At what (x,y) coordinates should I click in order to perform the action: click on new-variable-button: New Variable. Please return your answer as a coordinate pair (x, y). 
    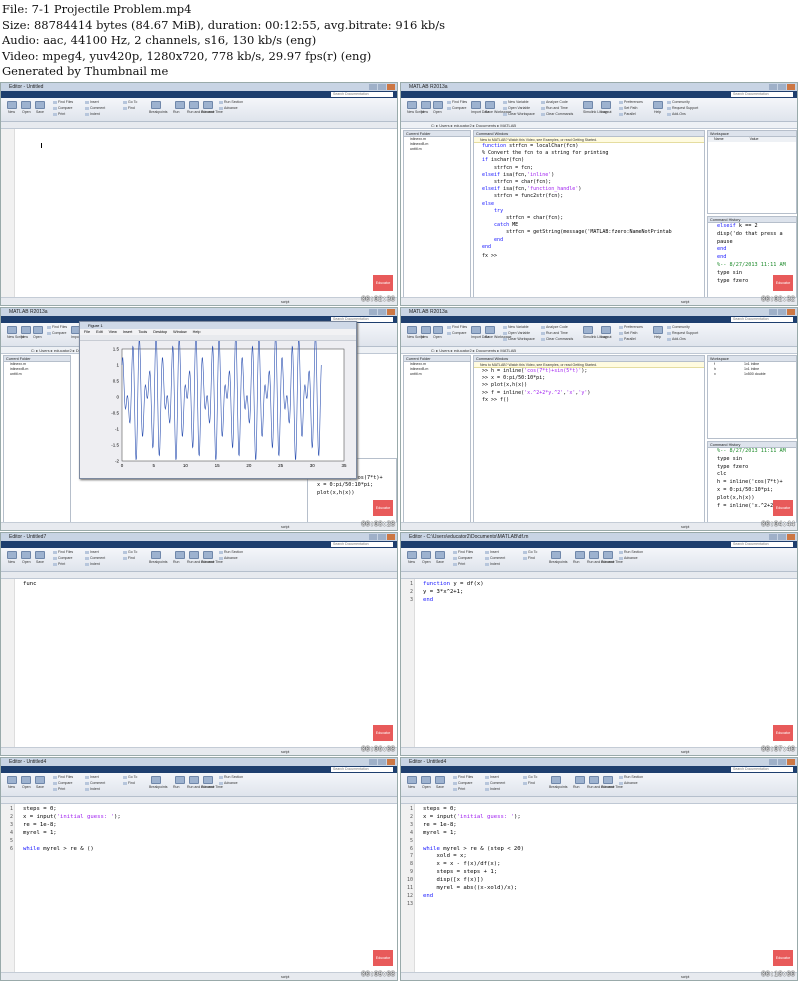
    Looking at the image, I should click on (516, 102).